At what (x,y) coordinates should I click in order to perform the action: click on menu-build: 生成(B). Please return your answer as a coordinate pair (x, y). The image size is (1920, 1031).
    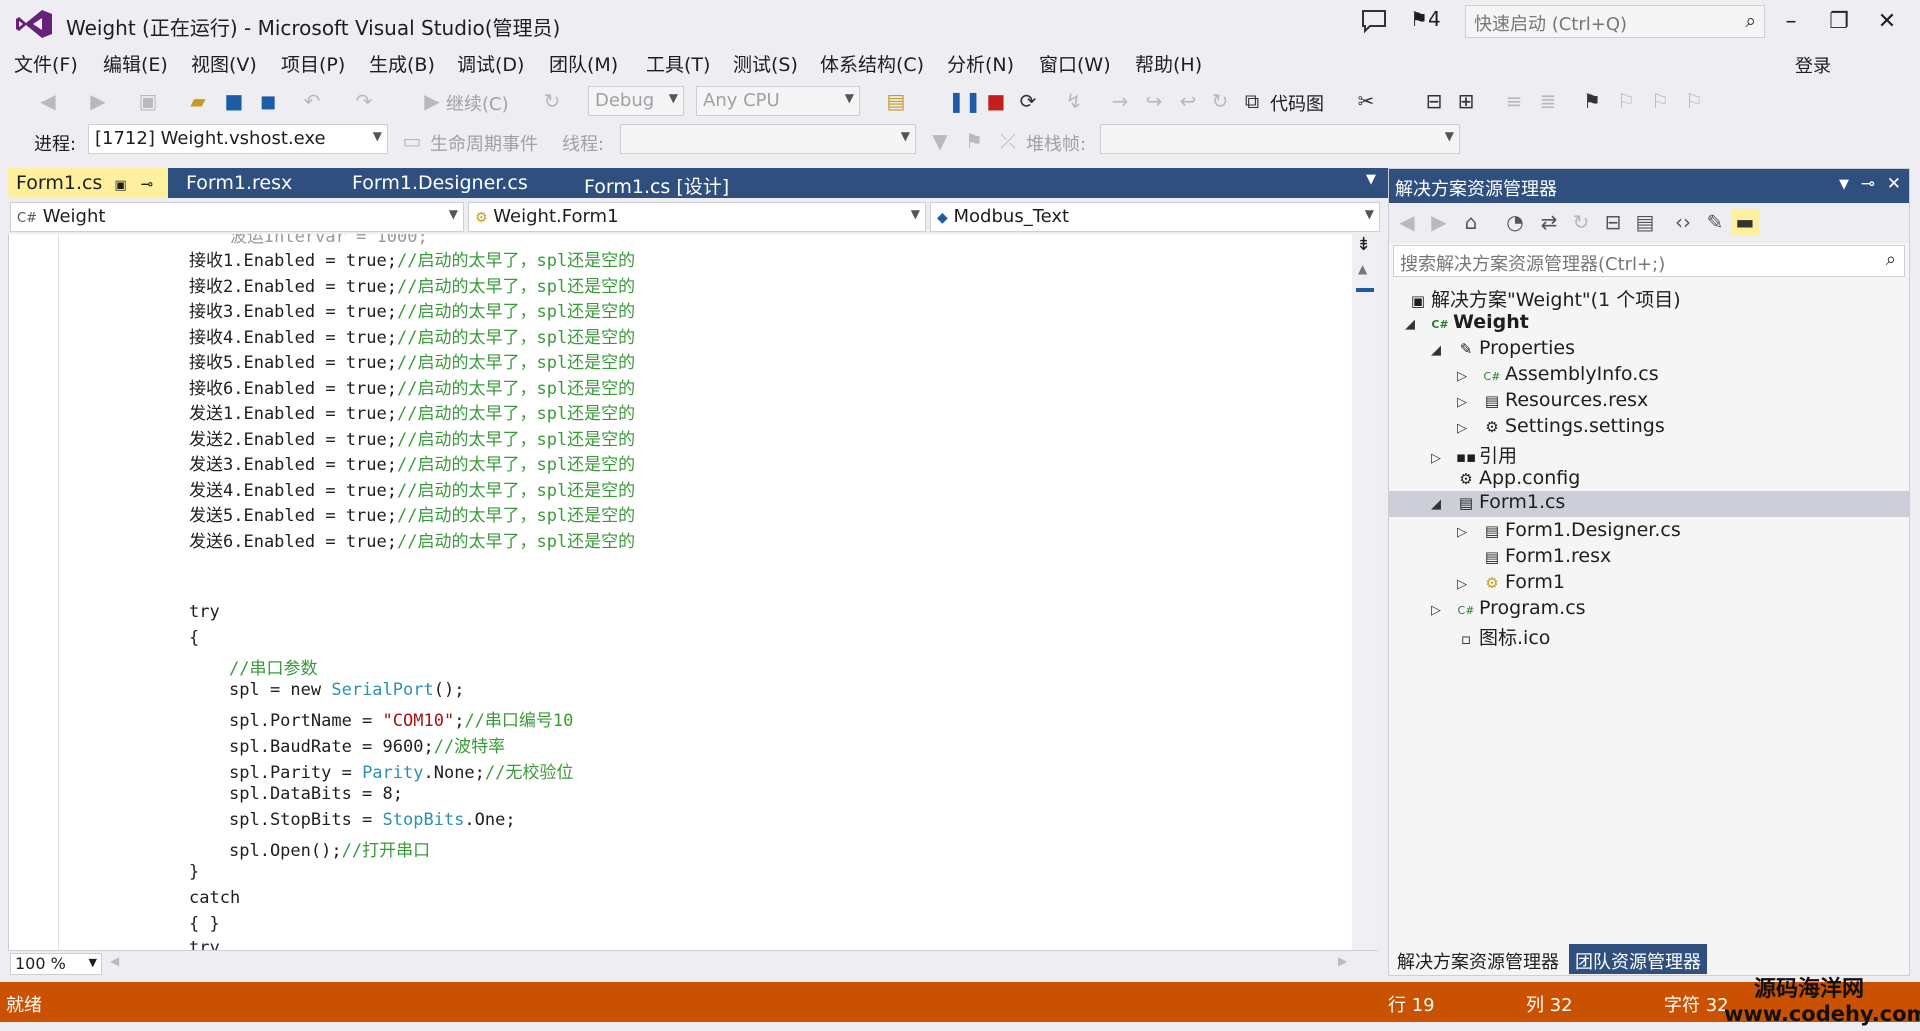
    Looking at the image, I should click on (402, 63).